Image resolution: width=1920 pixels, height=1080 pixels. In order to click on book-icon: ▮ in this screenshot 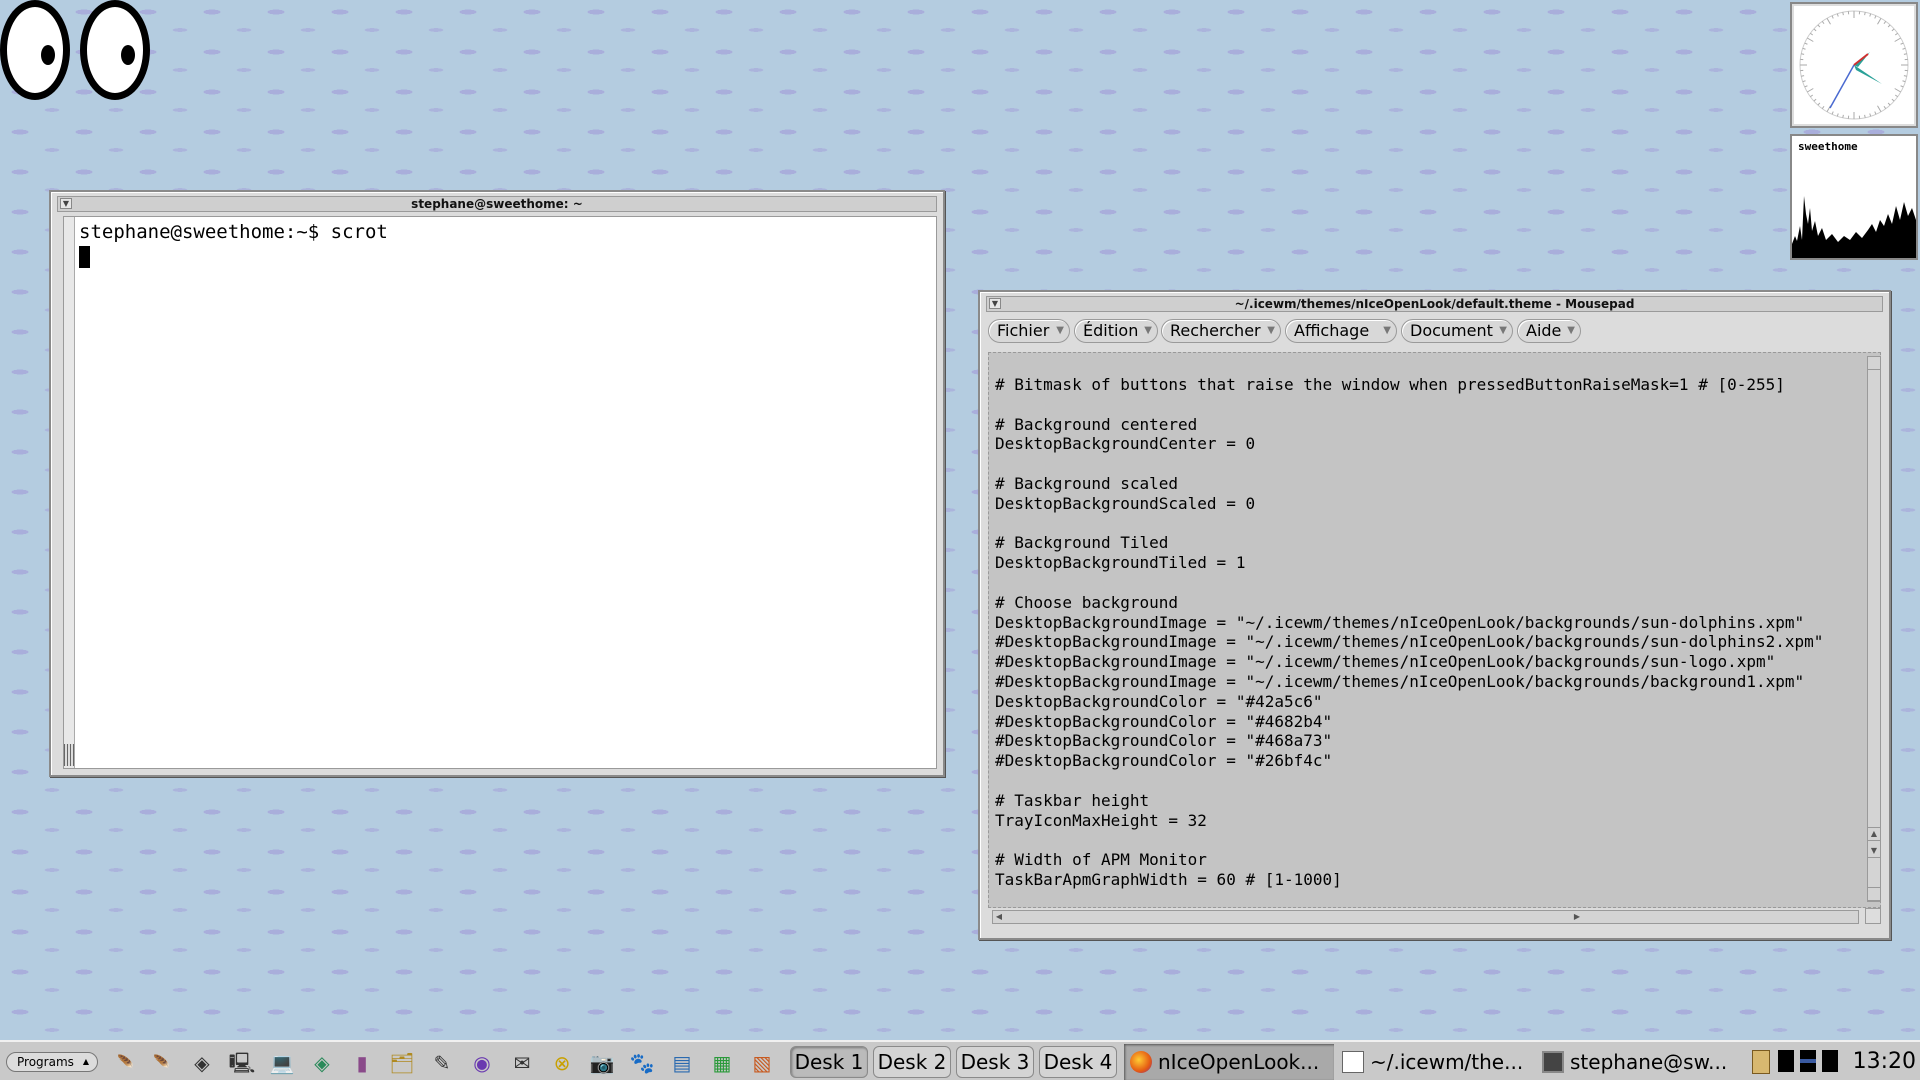, I will do `click(362, 1063)`.